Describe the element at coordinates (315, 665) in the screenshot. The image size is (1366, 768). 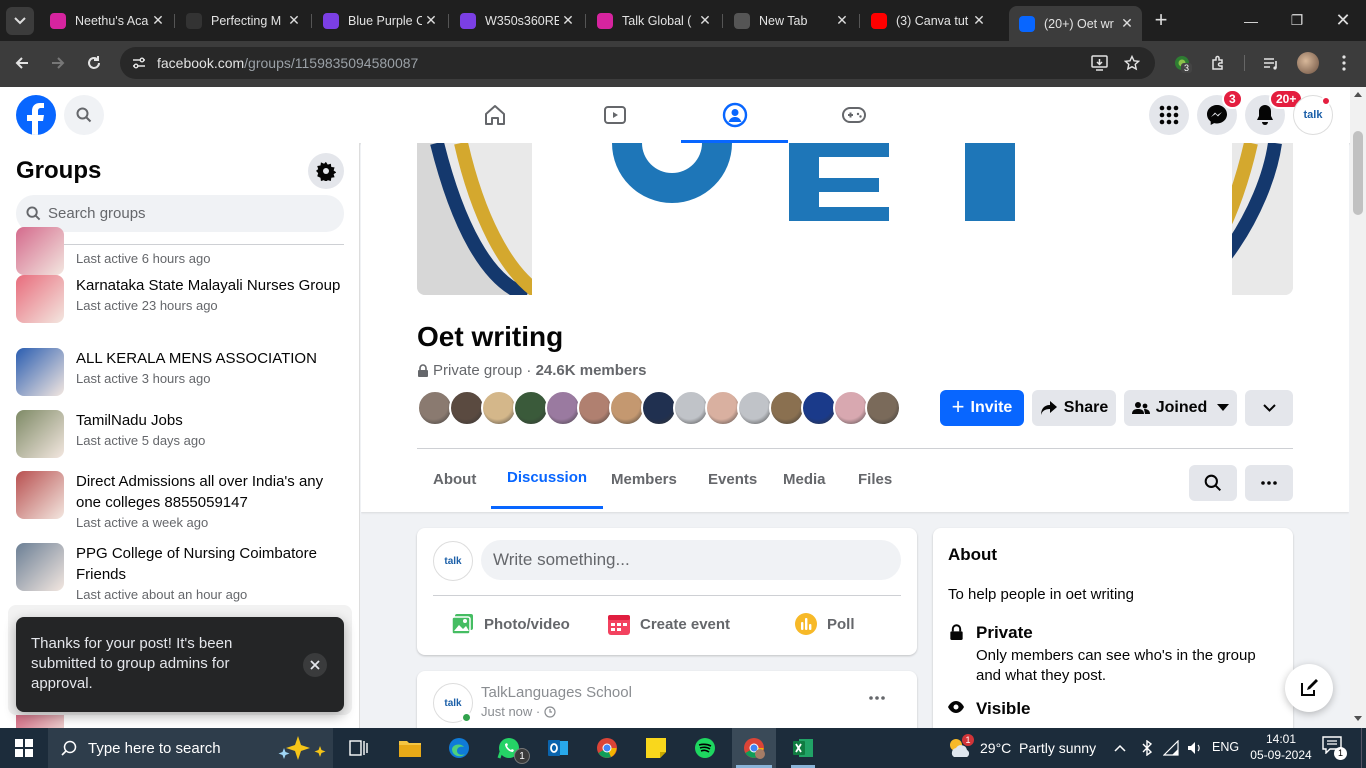
I see `toast-close-button` at that location.